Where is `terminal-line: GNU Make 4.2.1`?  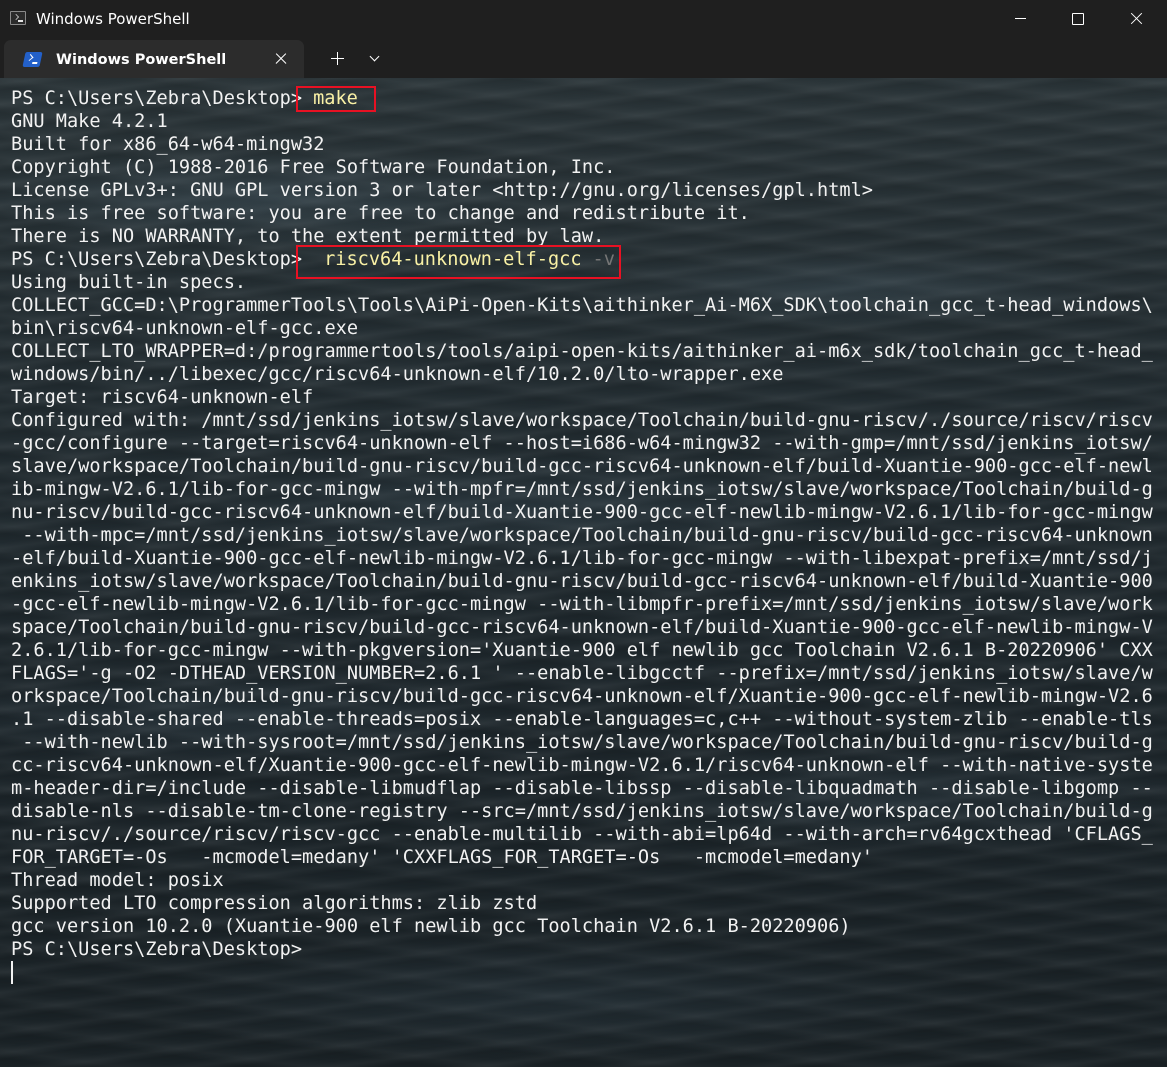
terminal-line: GNU Make 4.2.1 is located at coordinates (89, 121).